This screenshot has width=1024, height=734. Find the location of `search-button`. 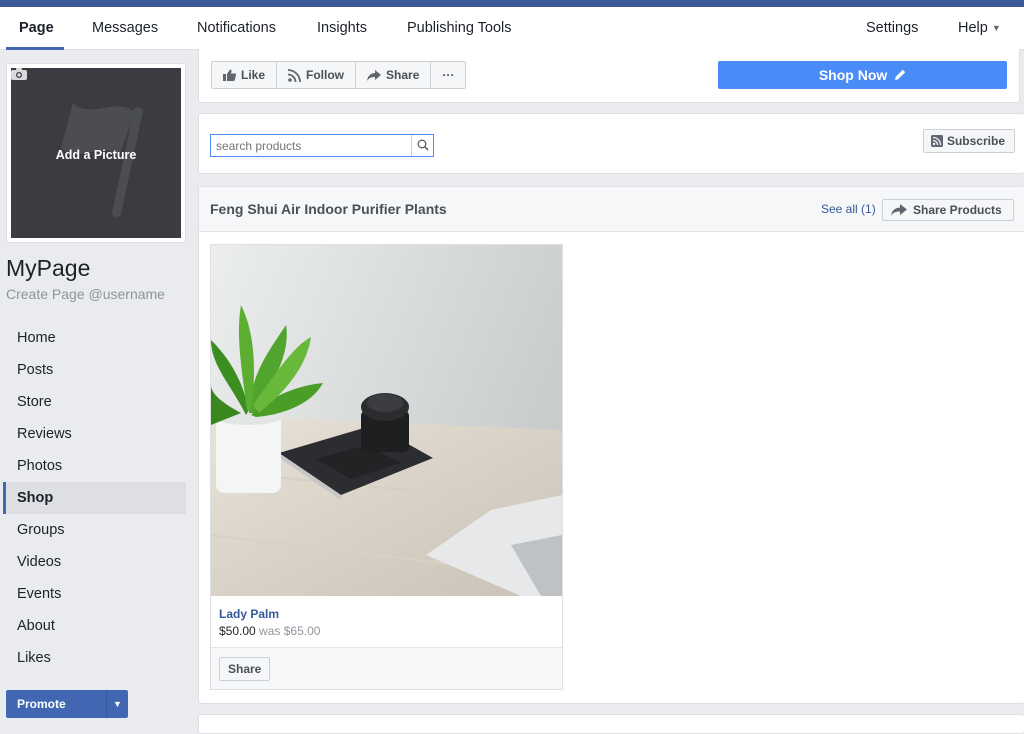

search-button is located at coordinates (422, 145).